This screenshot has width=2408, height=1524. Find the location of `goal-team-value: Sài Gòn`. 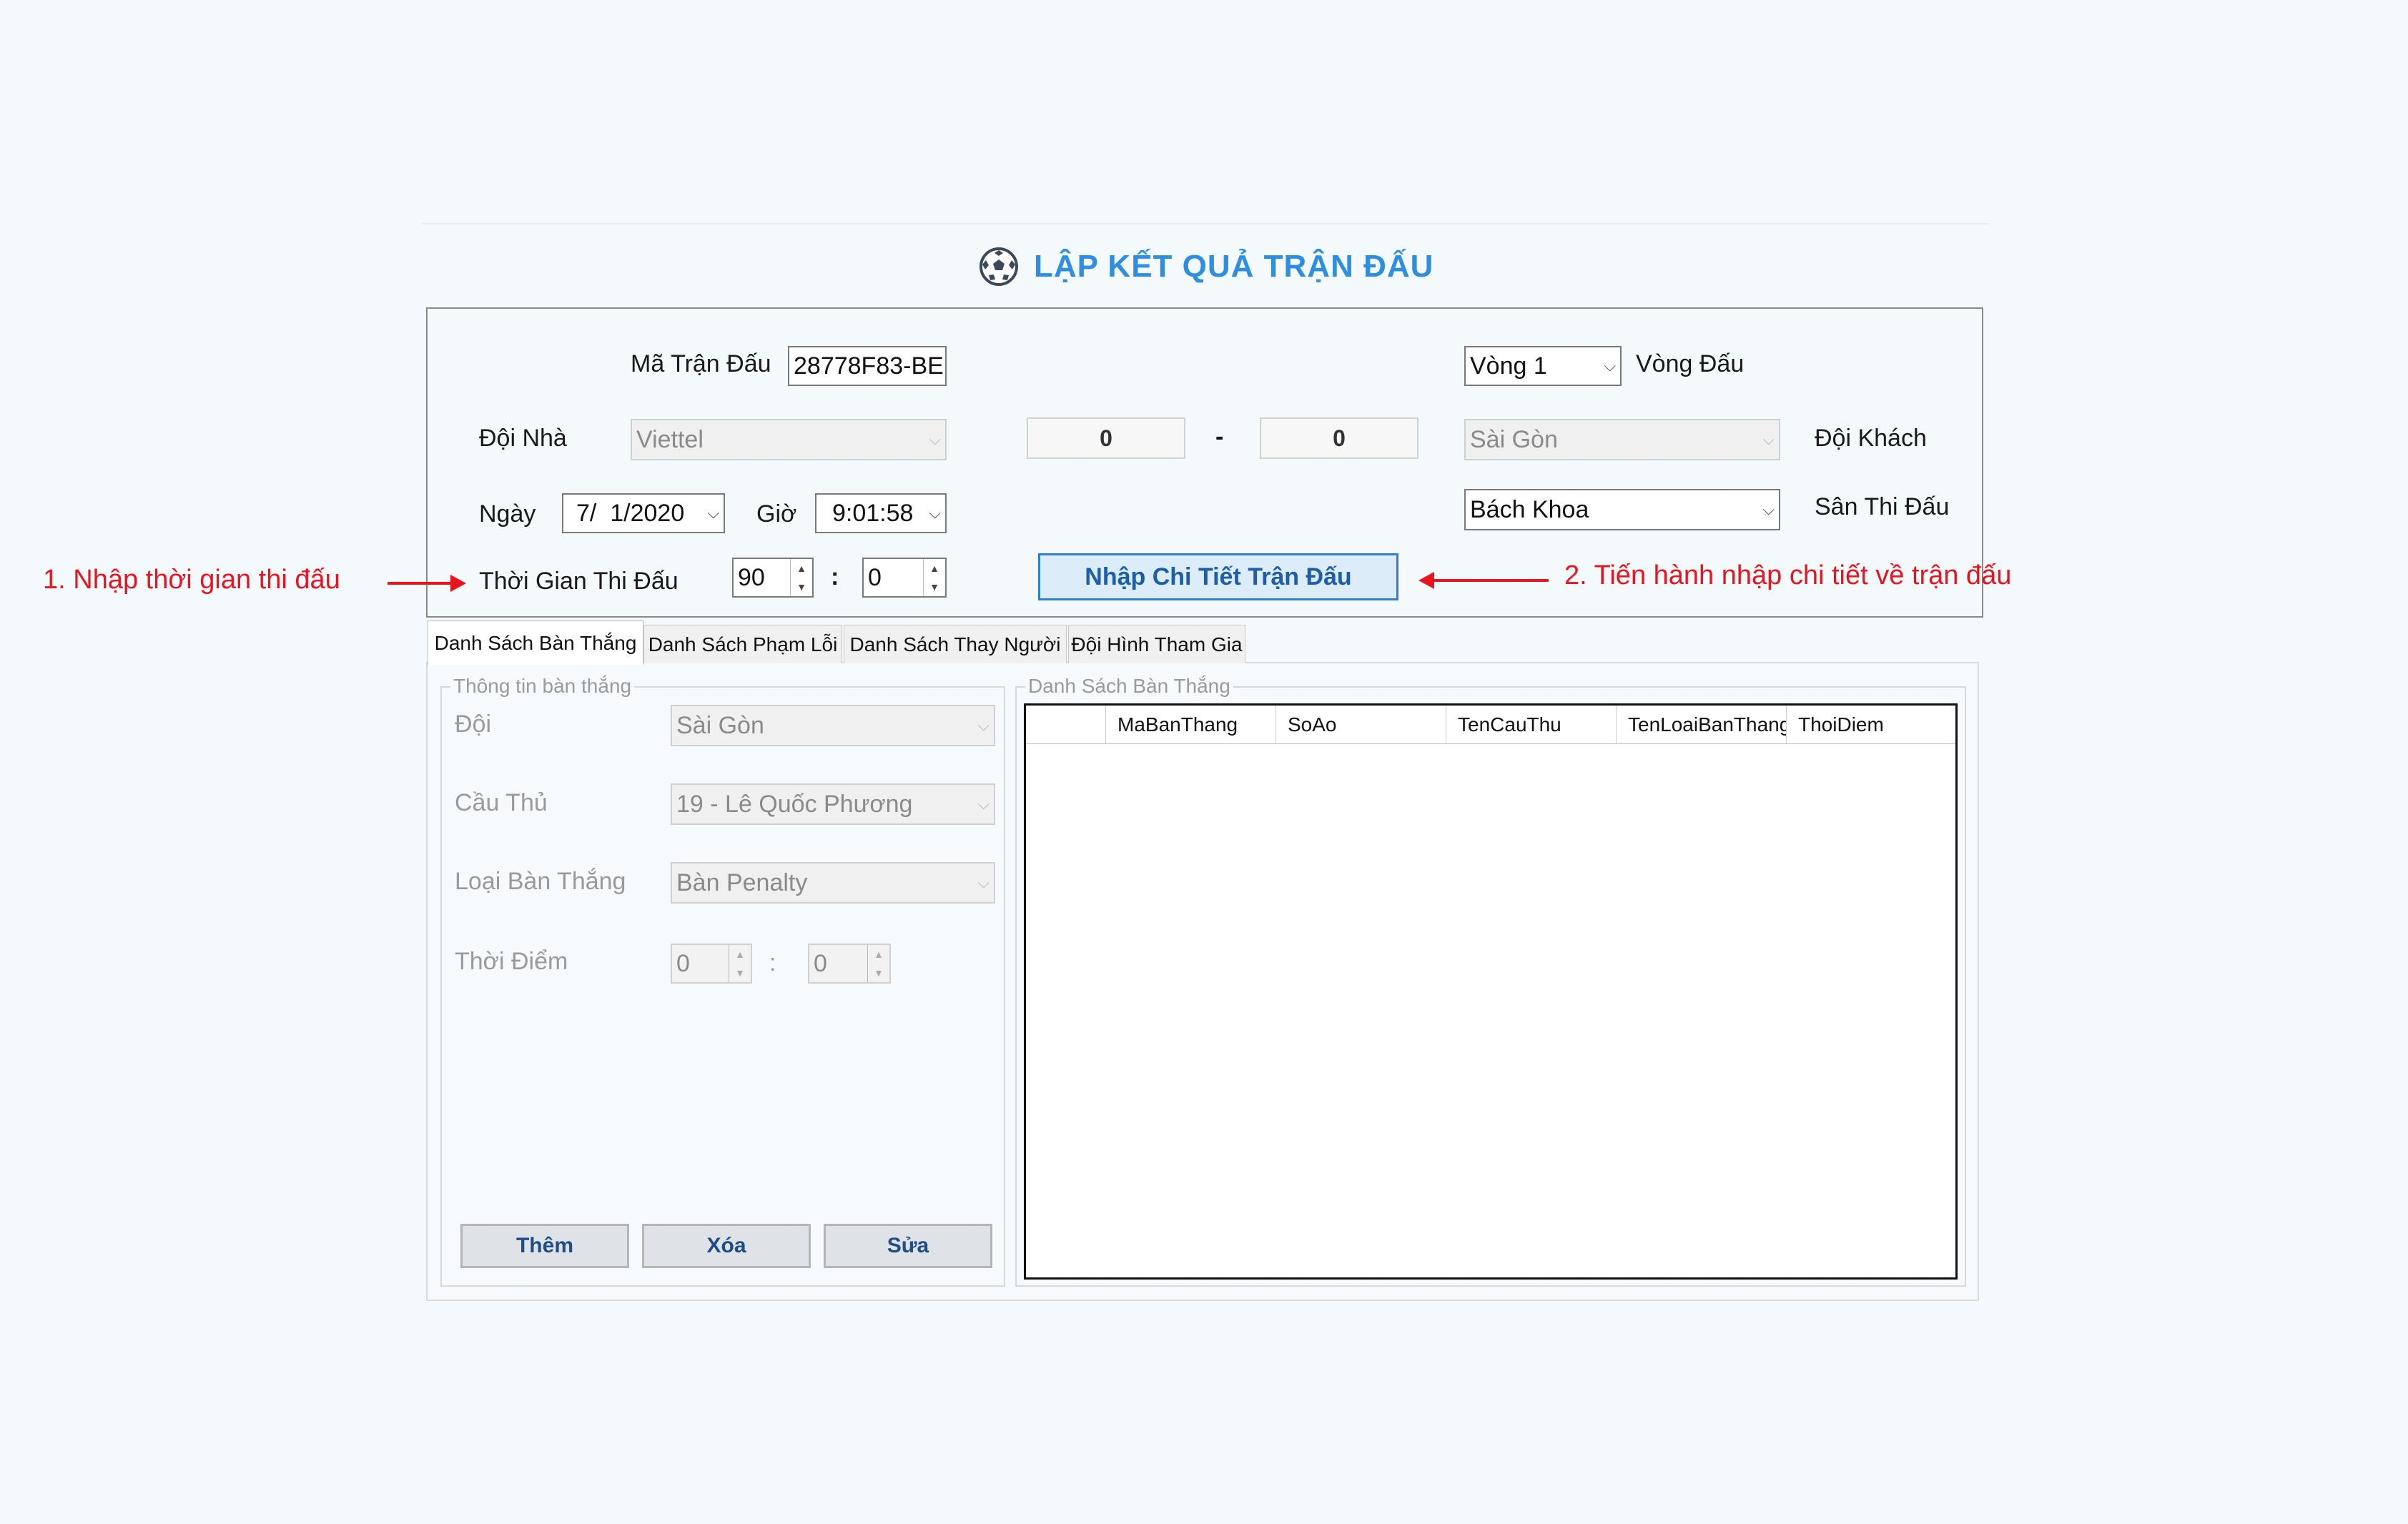

goal-team-value: Sài Gòn is located at coordinates (720, 725).